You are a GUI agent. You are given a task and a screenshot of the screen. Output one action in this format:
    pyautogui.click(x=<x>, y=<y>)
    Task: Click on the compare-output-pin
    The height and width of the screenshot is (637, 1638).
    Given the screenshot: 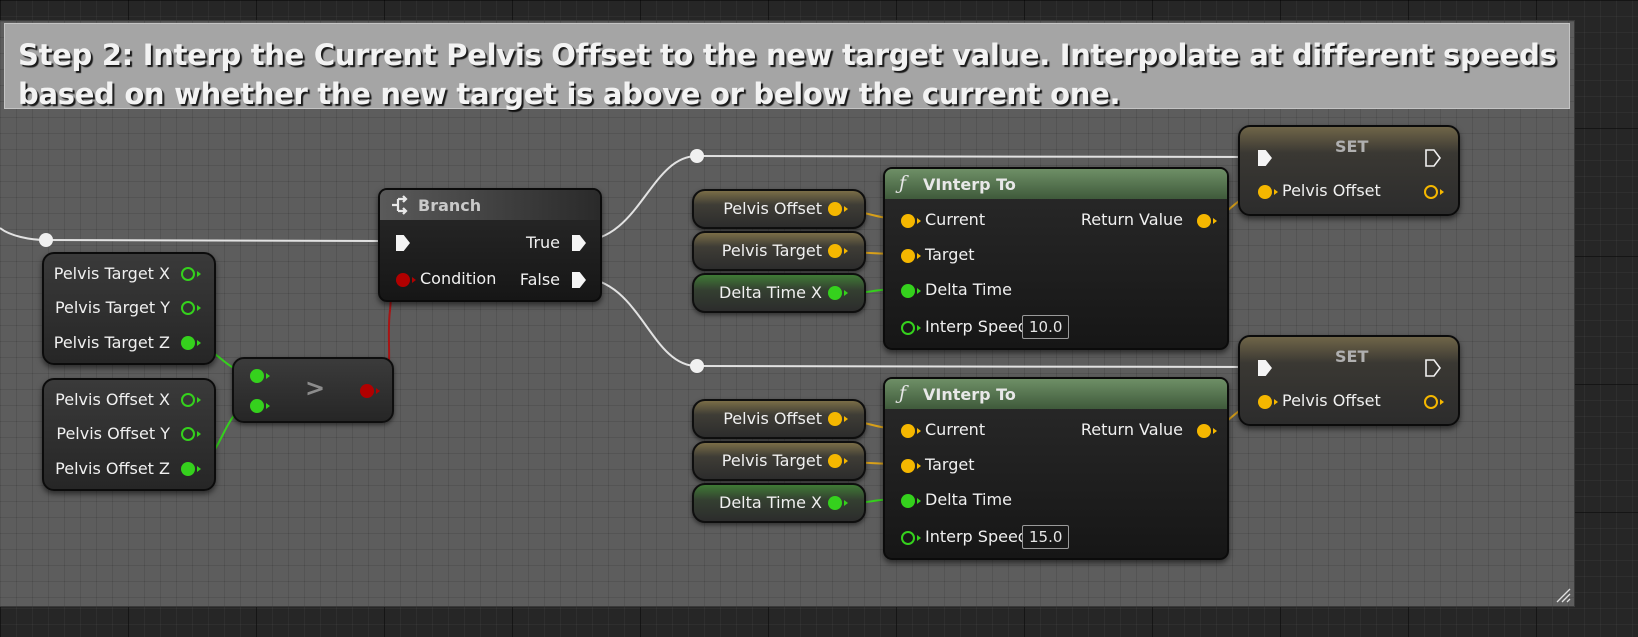 What is the action you would take?
    pyautogui.click(x=367, y=391)
    